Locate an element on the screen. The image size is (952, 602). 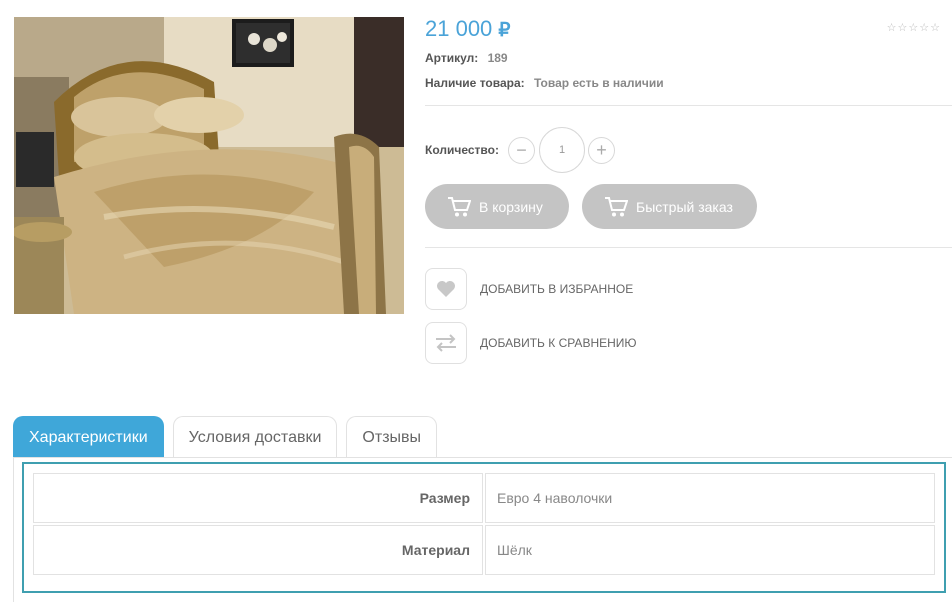
spec-key: Размер is located at coordinates (258, 498).